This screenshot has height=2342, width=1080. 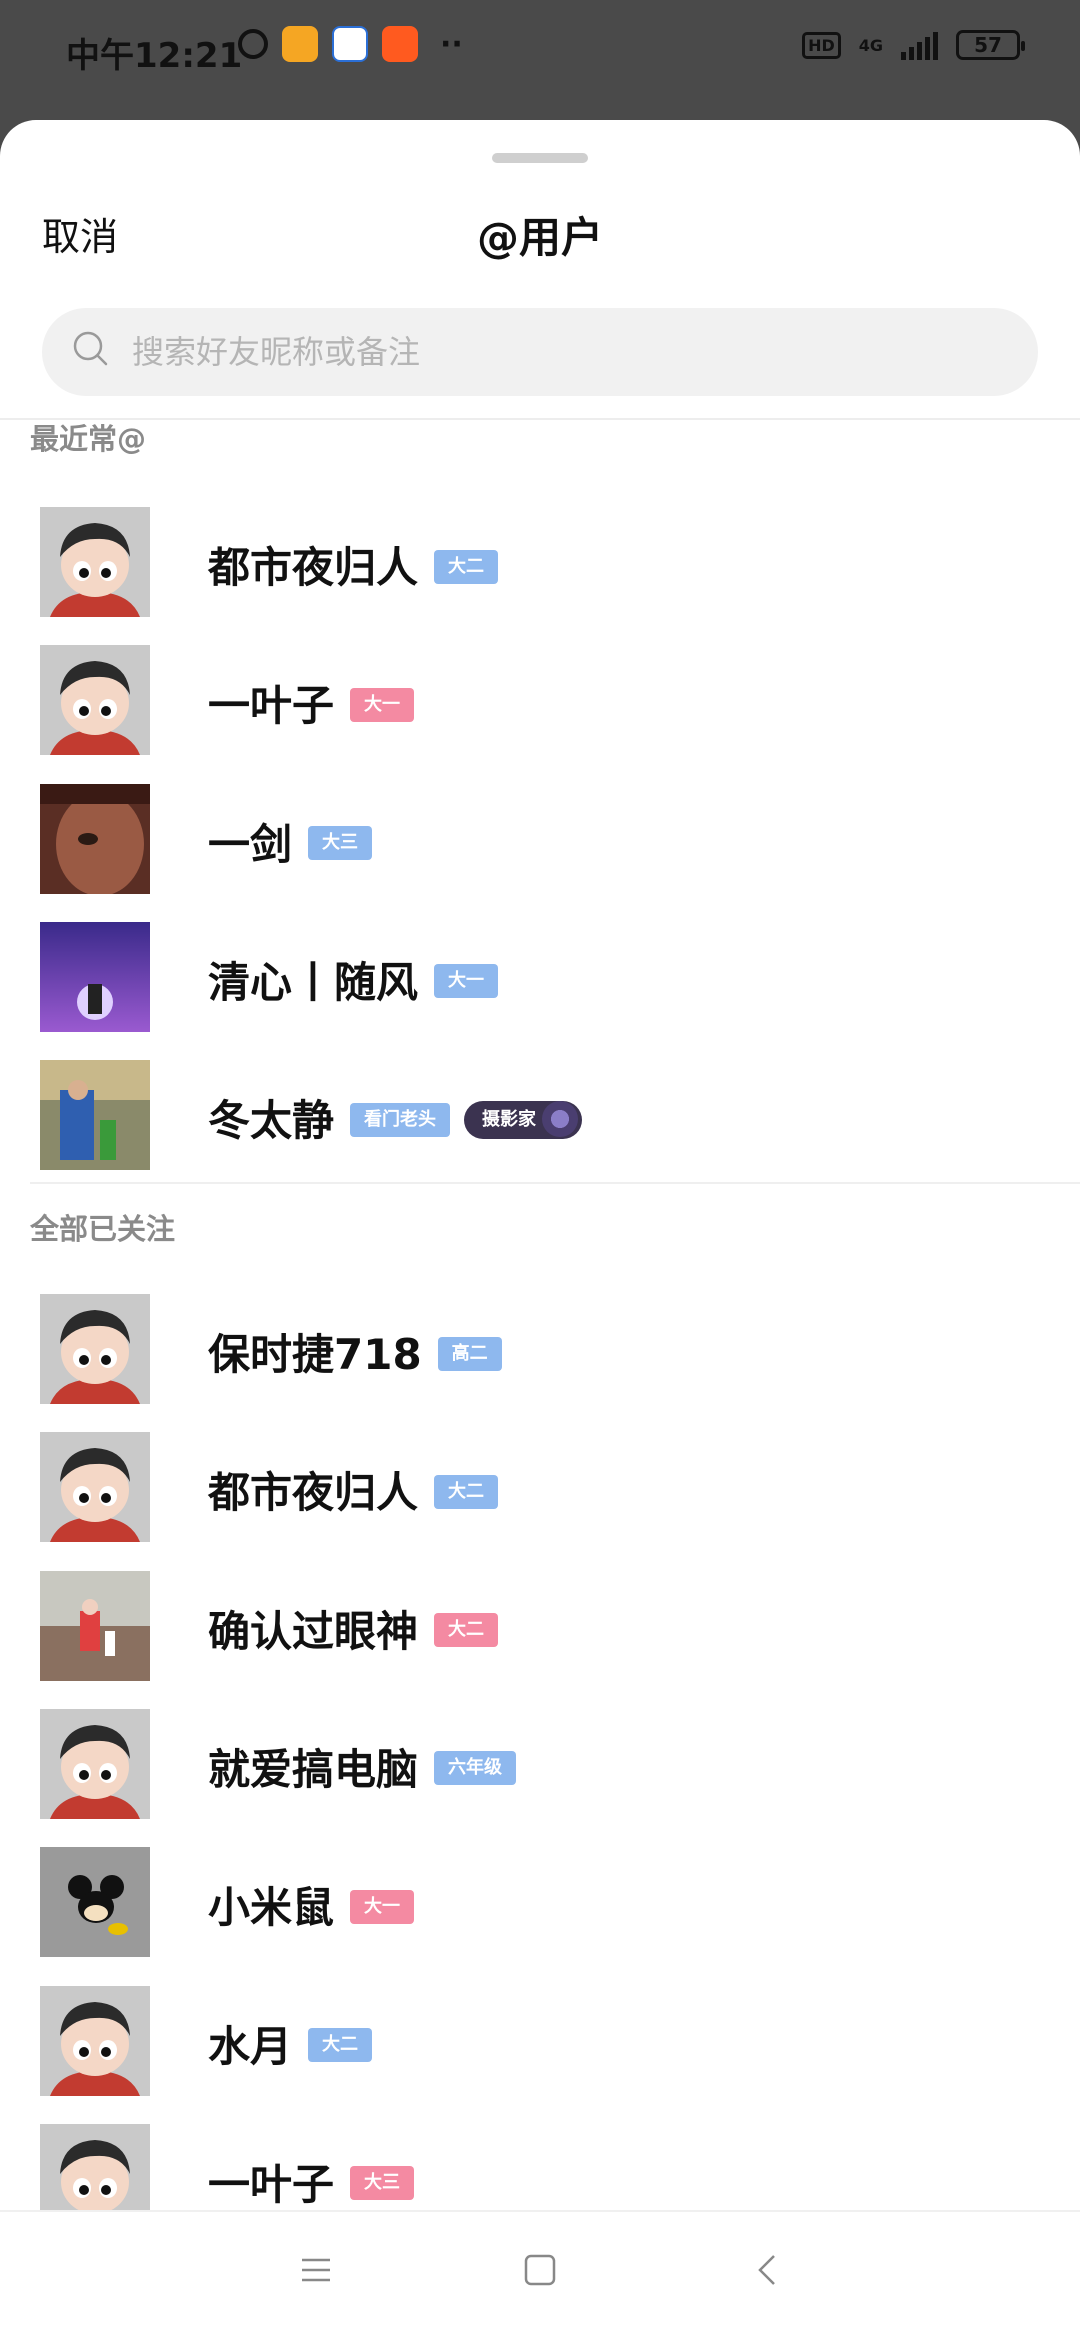 What do you see at coordinates (250, 844) in the screenshot?
I see `user-name: 一剑` at bounding box center [250, 844].